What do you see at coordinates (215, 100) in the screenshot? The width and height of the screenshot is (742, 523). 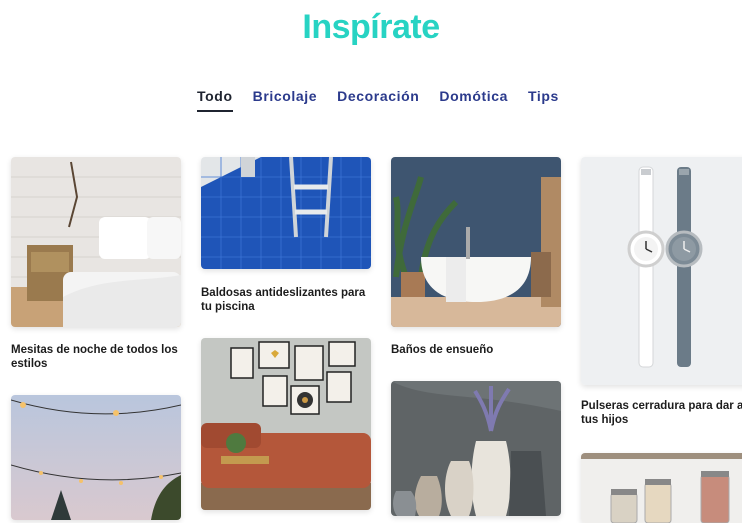 I see `tab-todo: Todo` at bounding box center [215, 100].